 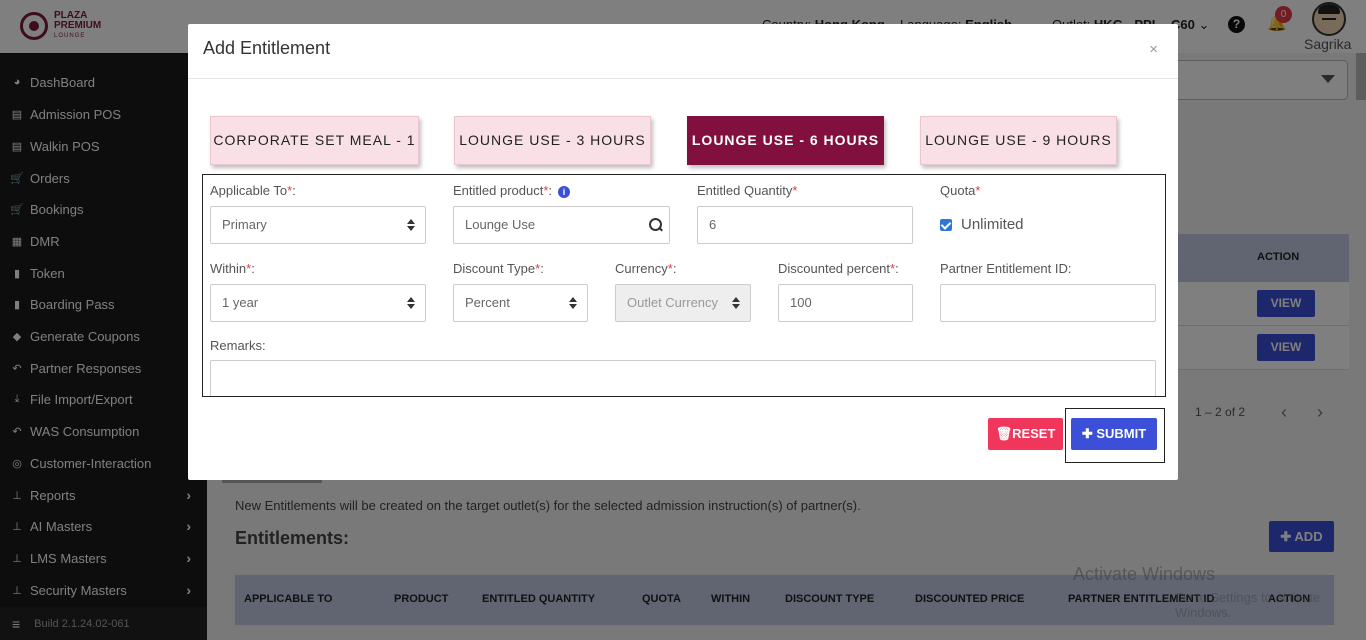 I want to click on submit-button: ✚ SUBMIT, so click(x=1114, y=434).